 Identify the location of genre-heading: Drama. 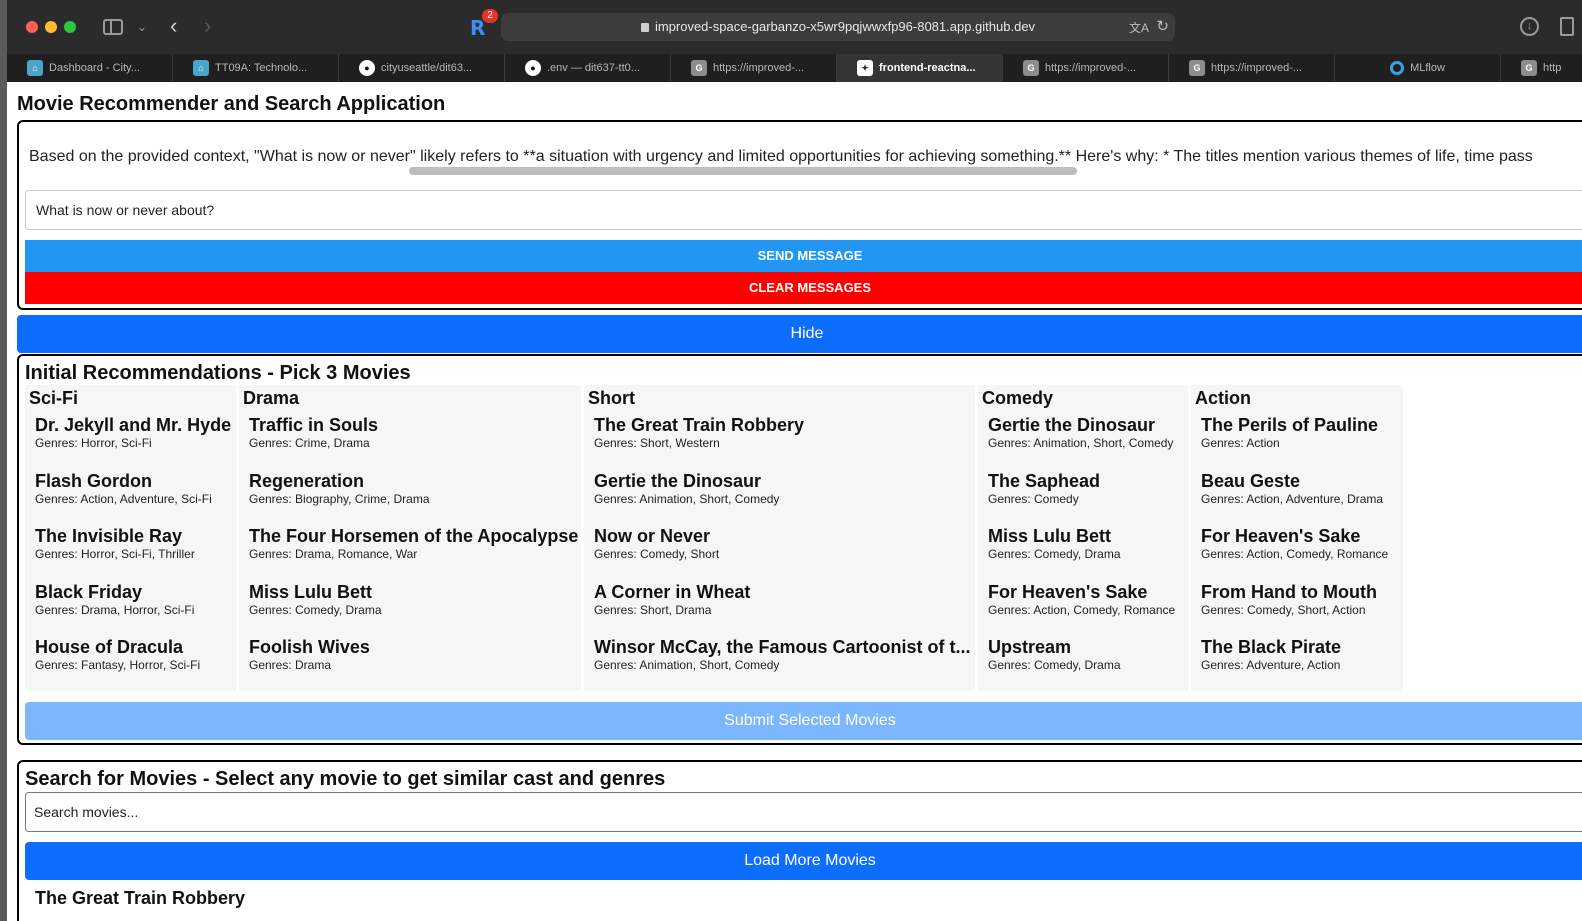
(271, 398).